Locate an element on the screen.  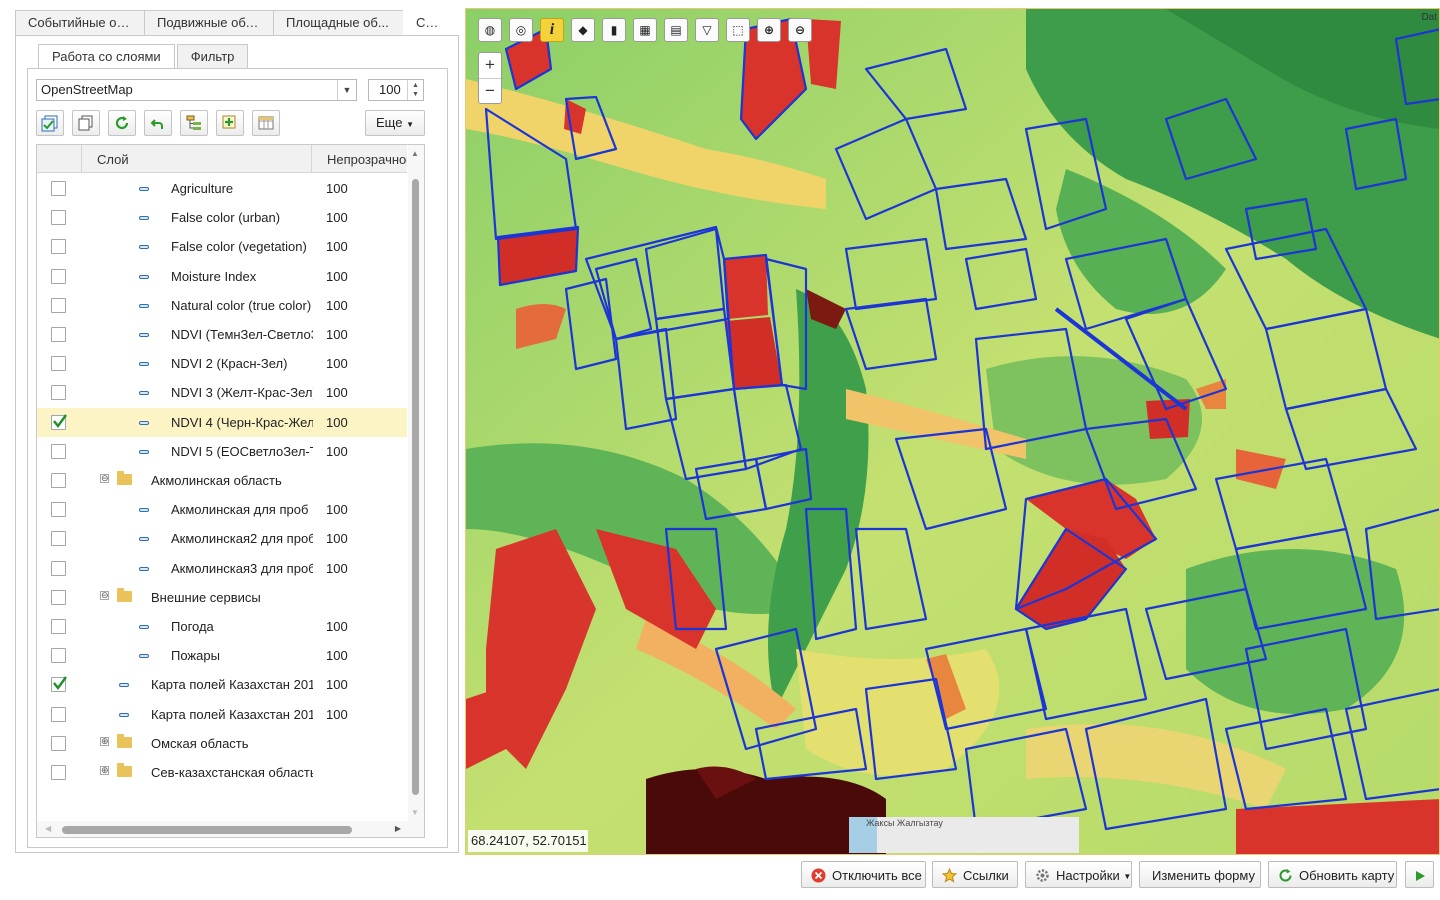
target-icon: ◎ is located at coordinates (521, 30).